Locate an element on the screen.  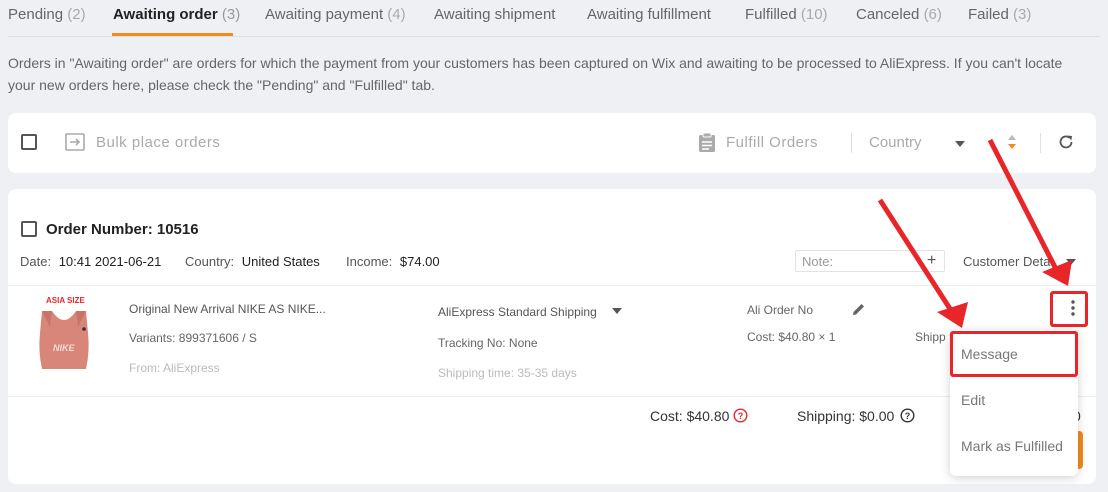
annotation-arrows is located at coordinates (974, 233).